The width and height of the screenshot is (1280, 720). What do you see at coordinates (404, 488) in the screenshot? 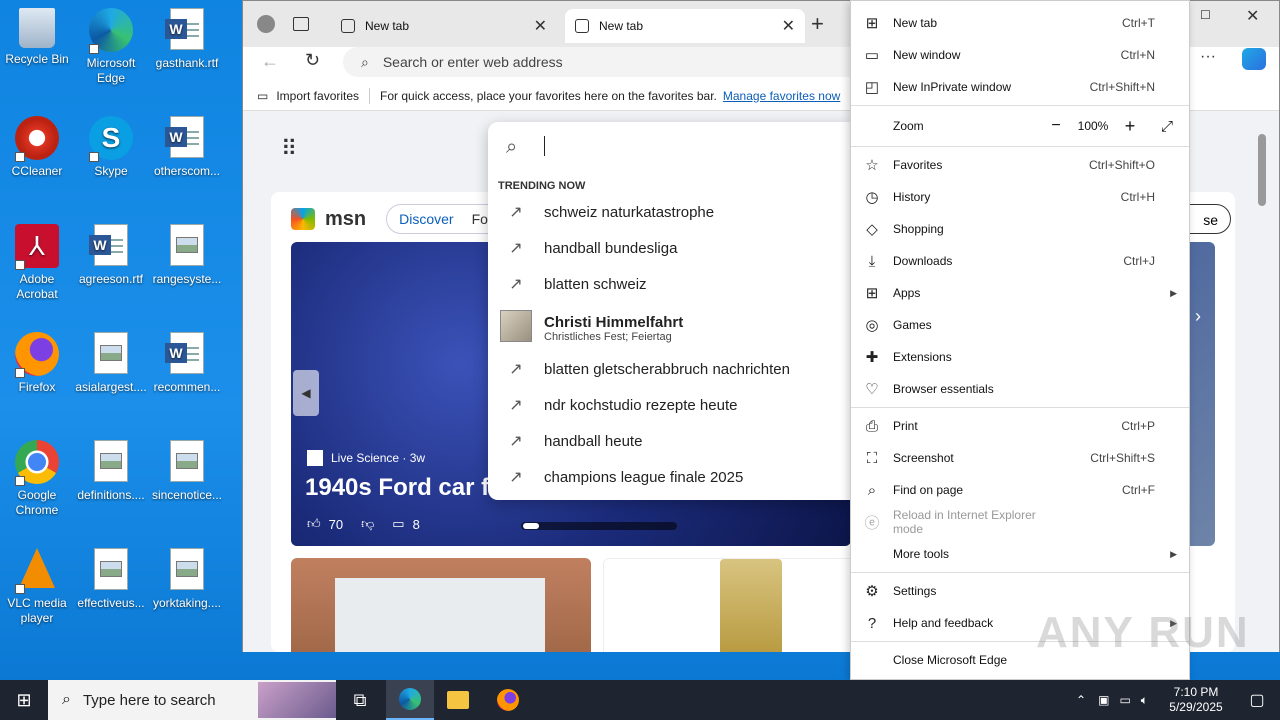
I see `hero-title: 1940s Ford car fo` at bounding box center [404, 488].